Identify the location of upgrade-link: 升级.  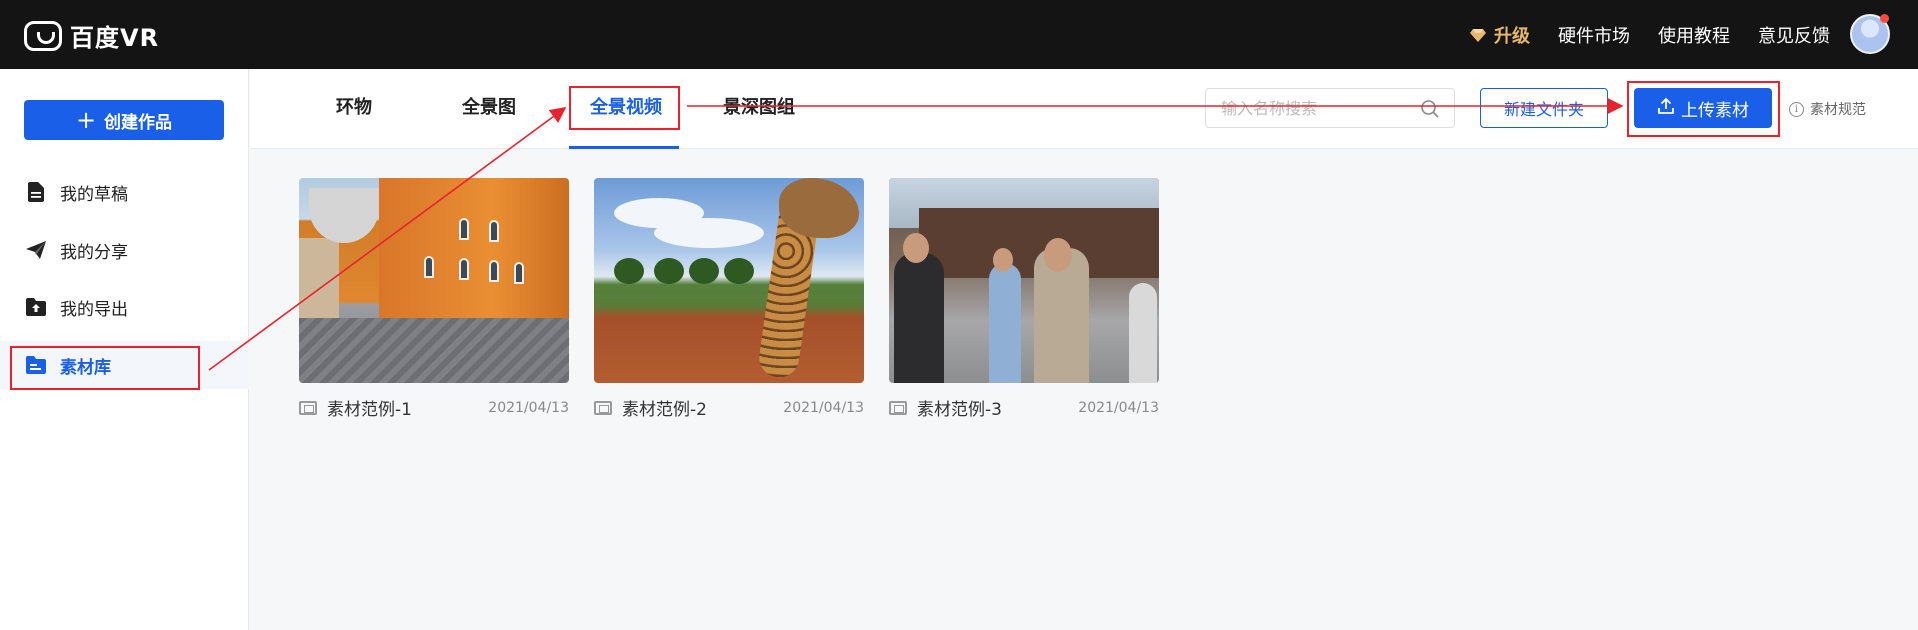
(1500, 35).